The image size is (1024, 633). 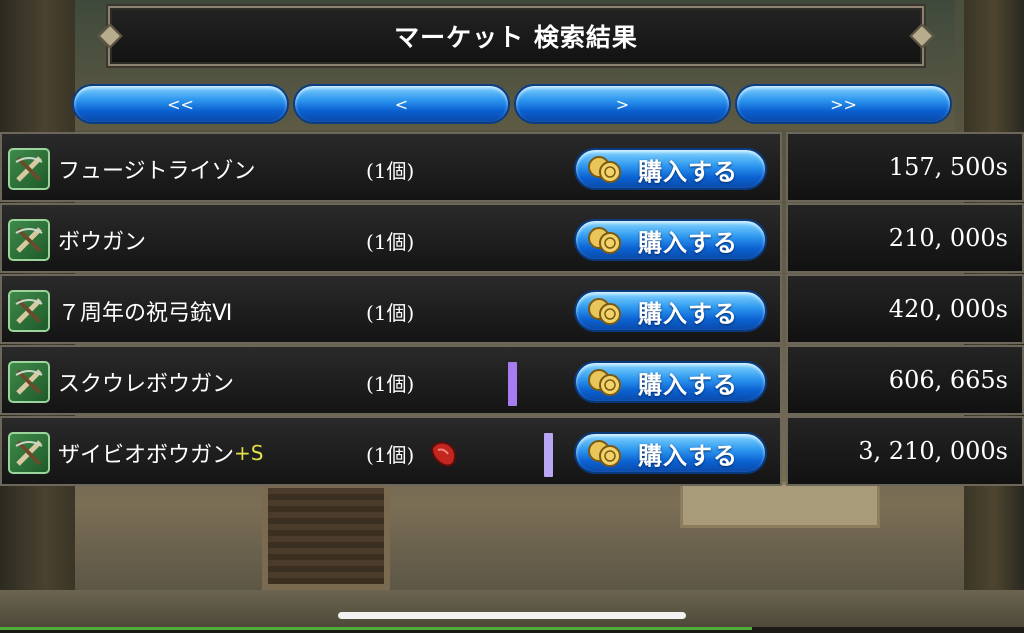 What do you see at coordinates (249, 453) in the screenshot?
I see `item-plus-suffix: +S` at bounding box center [249, 453].